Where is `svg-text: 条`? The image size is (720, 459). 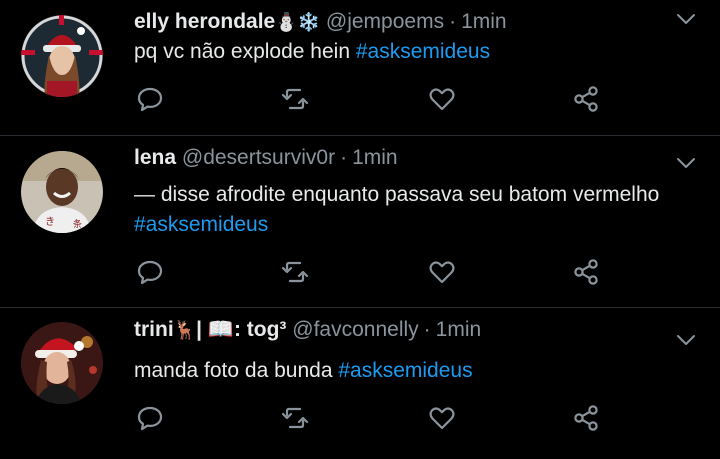 svg-text: 条 is located at coordinates (77, 224).